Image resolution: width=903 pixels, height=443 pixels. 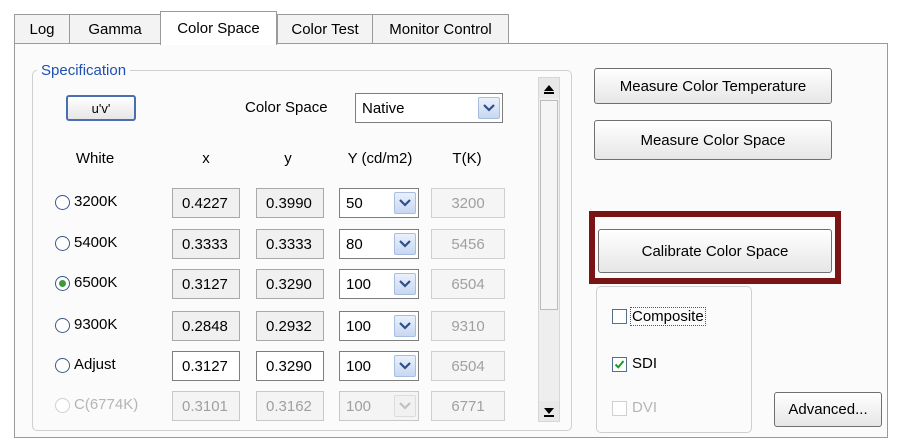 What do you see at coordinates (429, 108) in the screenshot?
I see `color-space-select: Native` at bounding box center [429, 108].